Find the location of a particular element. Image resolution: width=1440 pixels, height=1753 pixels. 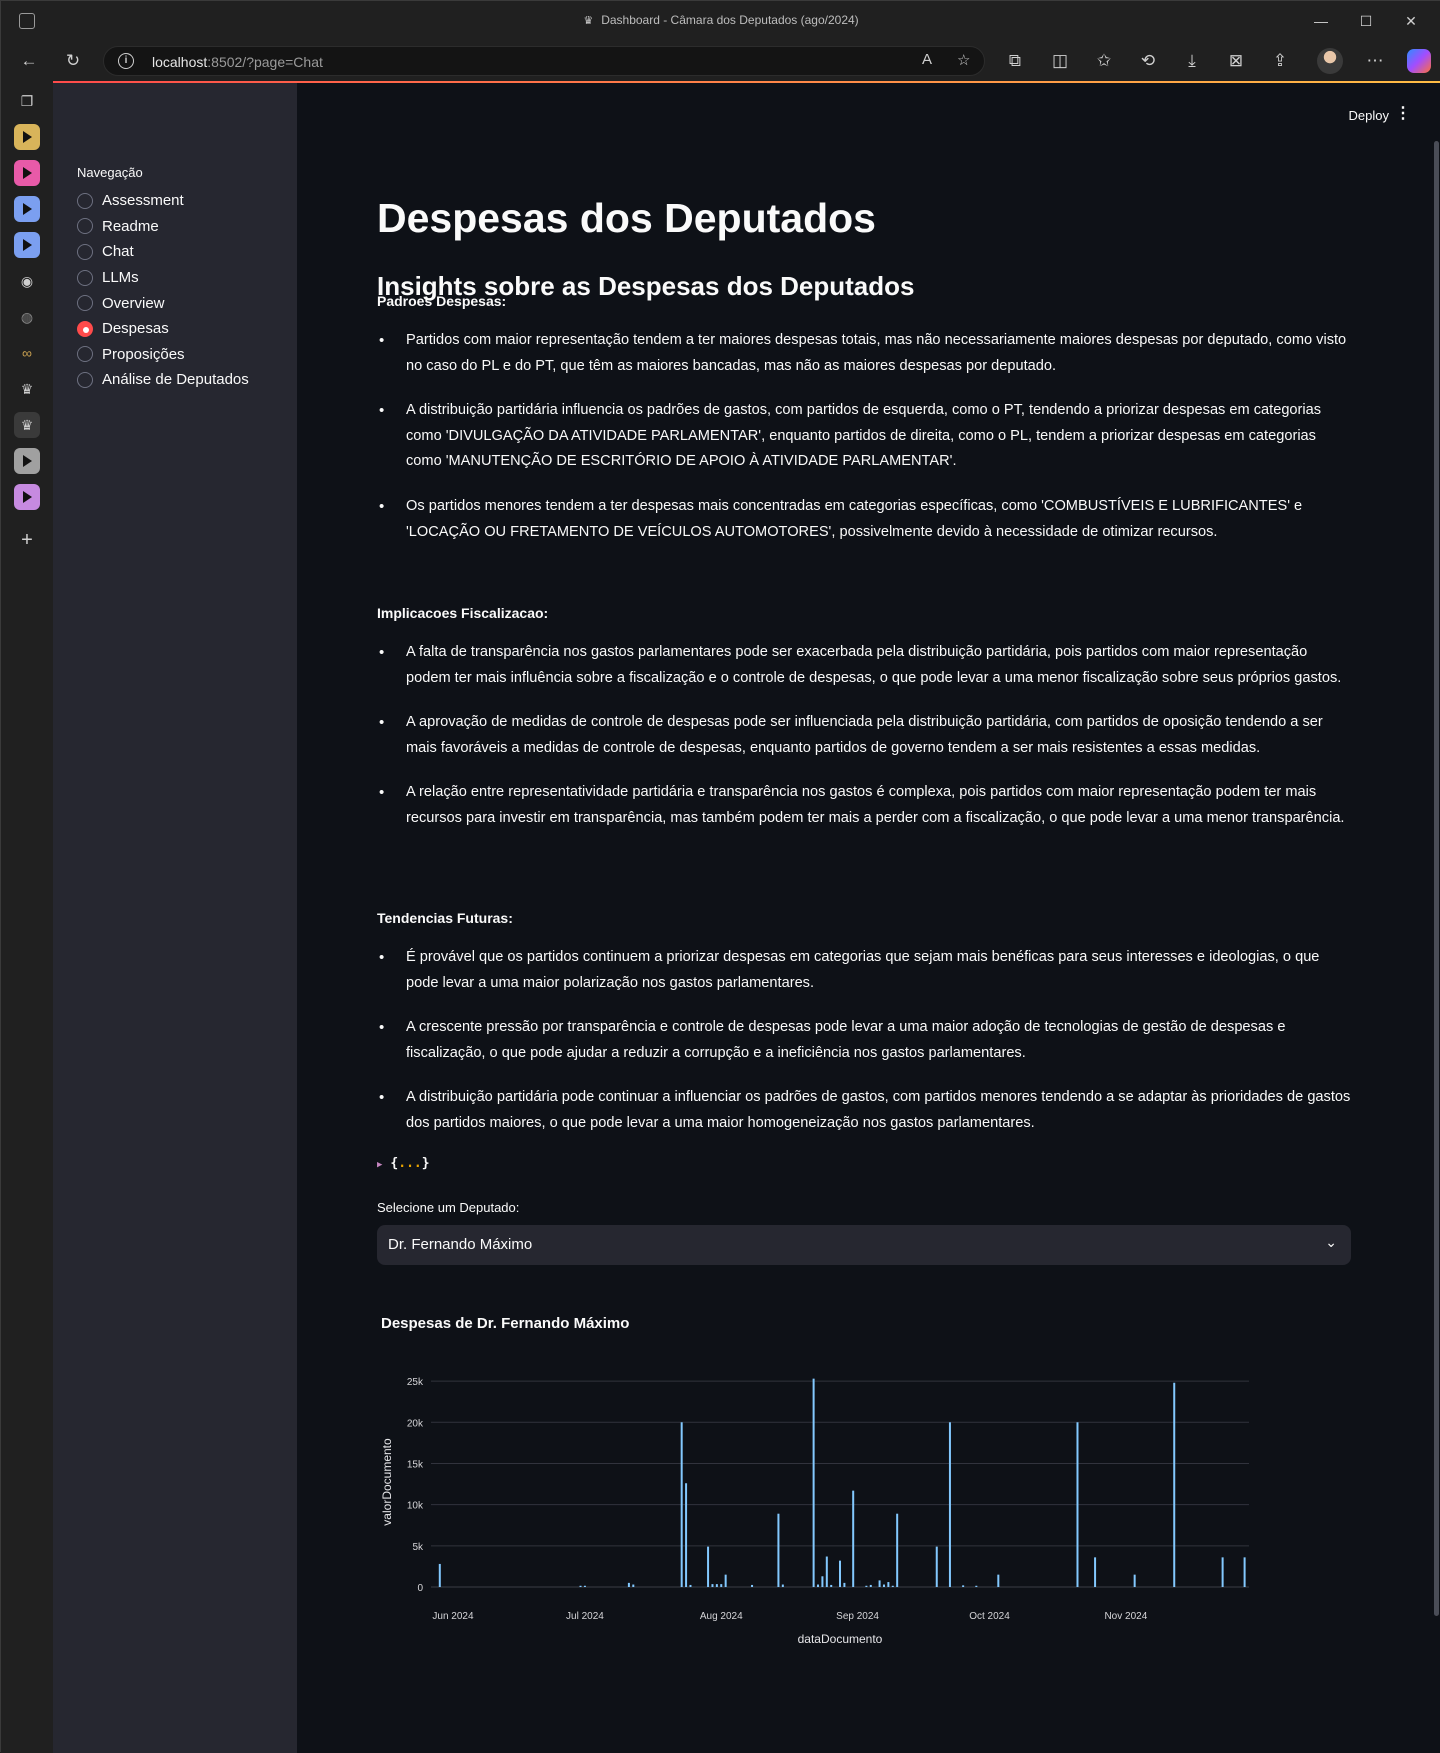

nav-title: Navegação is located at coordinates (110, 172).